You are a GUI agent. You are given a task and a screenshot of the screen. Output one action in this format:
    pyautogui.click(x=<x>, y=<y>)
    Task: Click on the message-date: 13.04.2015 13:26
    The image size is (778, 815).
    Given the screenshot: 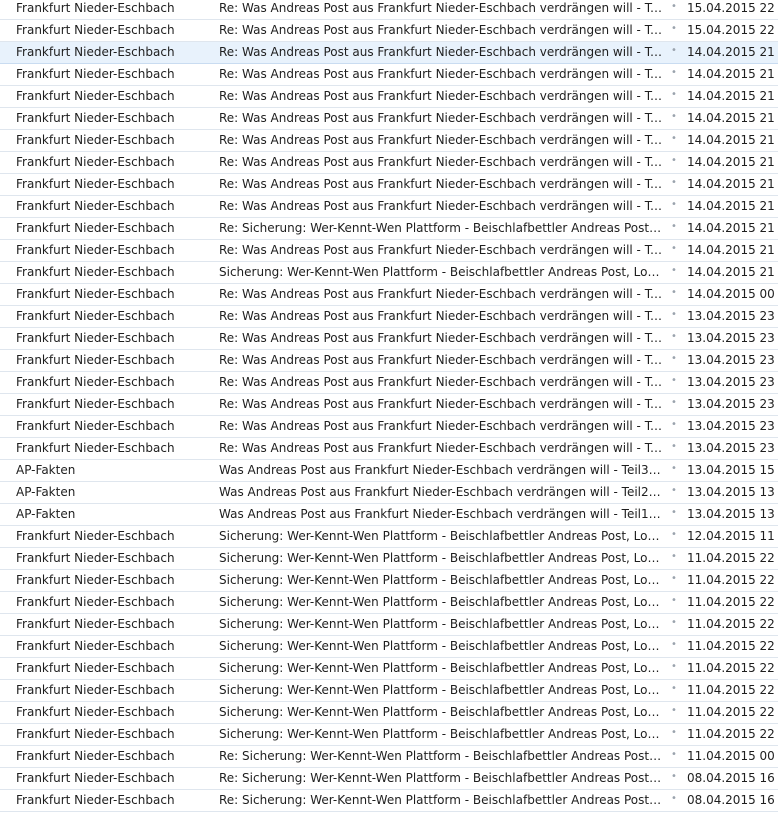 What is the action you would take?
    pyautogui.click(x=731, y=514)
    